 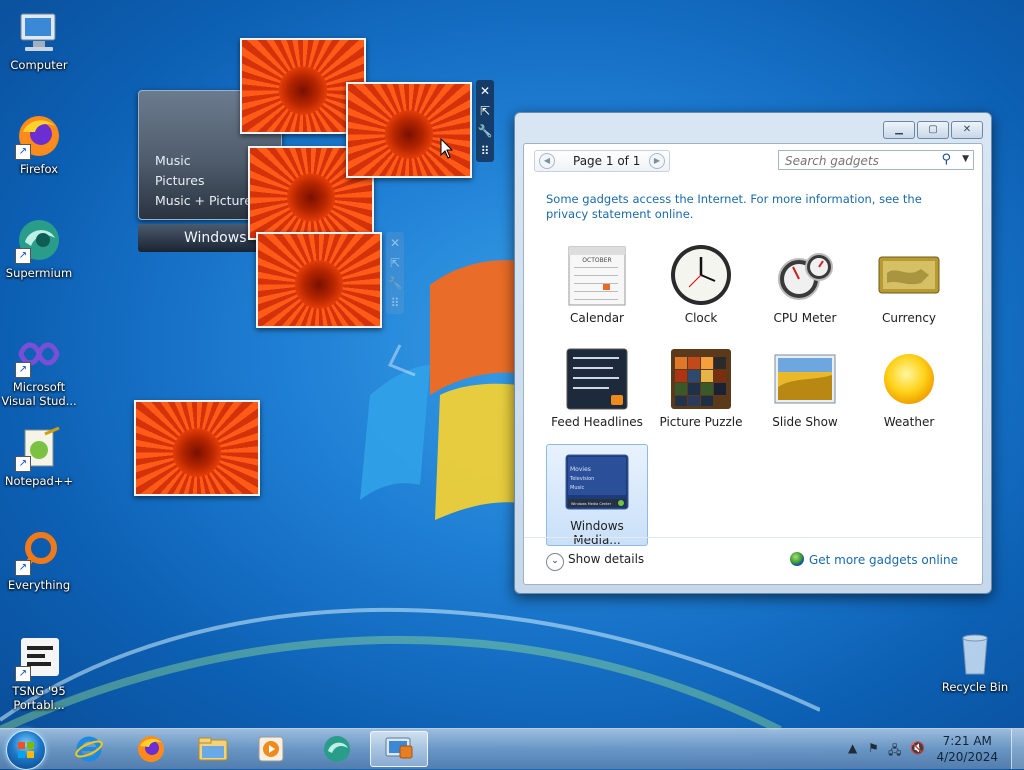 I want to click on desktop-icon-notepad-plus-plus: ↗ Notepad++, so click(x=39, y=456).